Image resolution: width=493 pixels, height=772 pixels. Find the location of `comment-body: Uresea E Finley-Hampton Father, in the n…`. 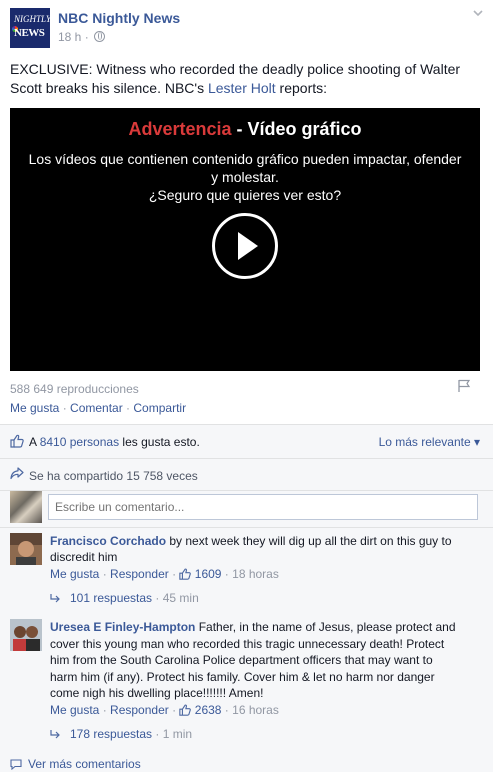

comment-body: Uresea E Finley-Hampton Father, in the n… is located at coordinates (255, 660).